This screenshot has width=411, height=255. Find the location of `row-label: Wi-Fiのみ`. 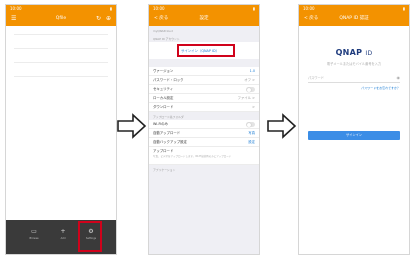

row-label: Wi-Fiのみ is located at coordinates (160, 124).